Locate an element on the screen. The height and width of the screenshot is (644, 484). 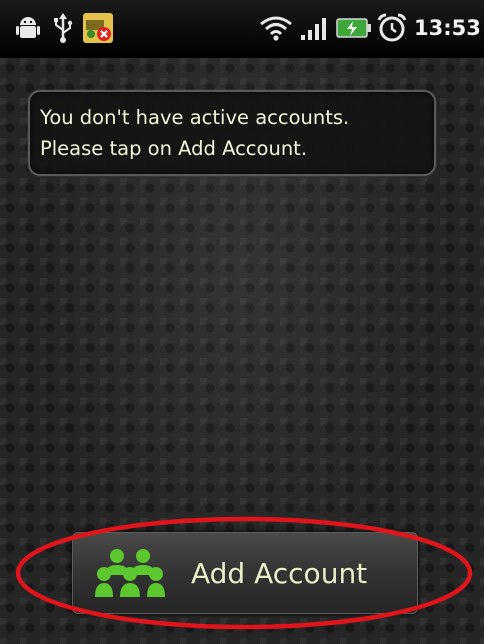
usb-icon is located at coordinates (63, 28).